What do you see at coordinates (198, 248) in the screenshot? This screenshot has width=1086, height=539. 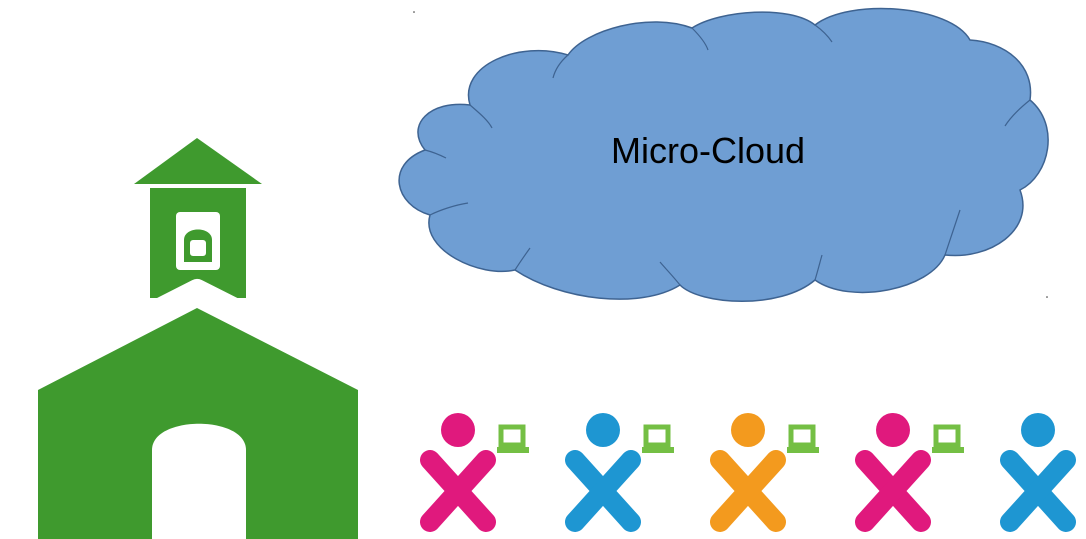 I see `bell-opening-inner` at bounding box center [198, 248].